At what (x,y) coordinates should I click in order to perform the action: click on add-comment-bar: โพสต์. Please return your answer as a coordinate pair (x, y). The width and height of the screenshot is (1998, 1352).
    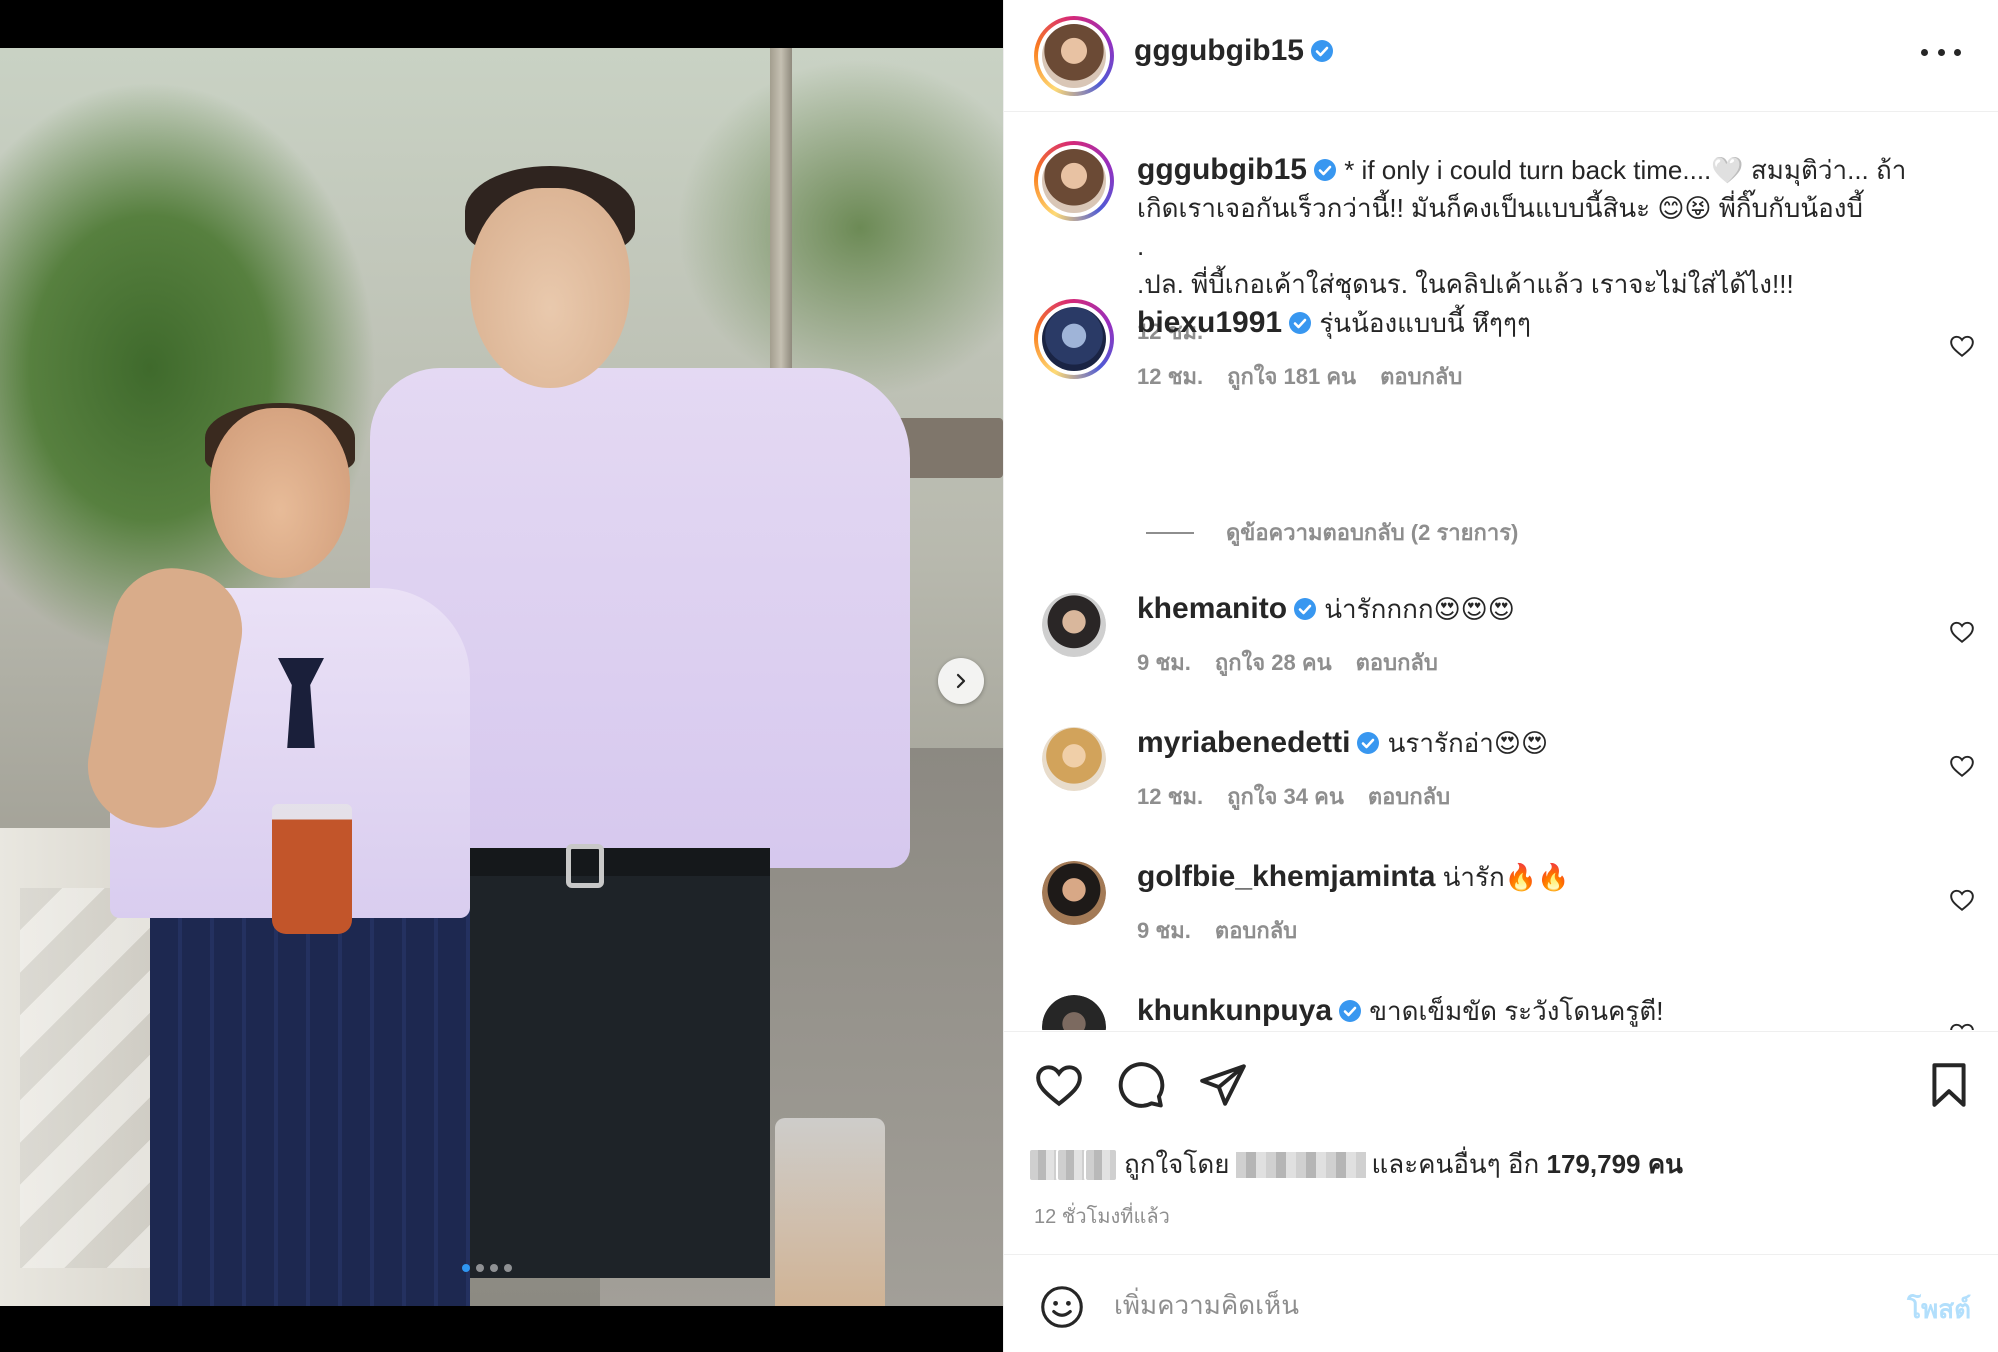
    Looking at the image, I should click on (1501, 1303).